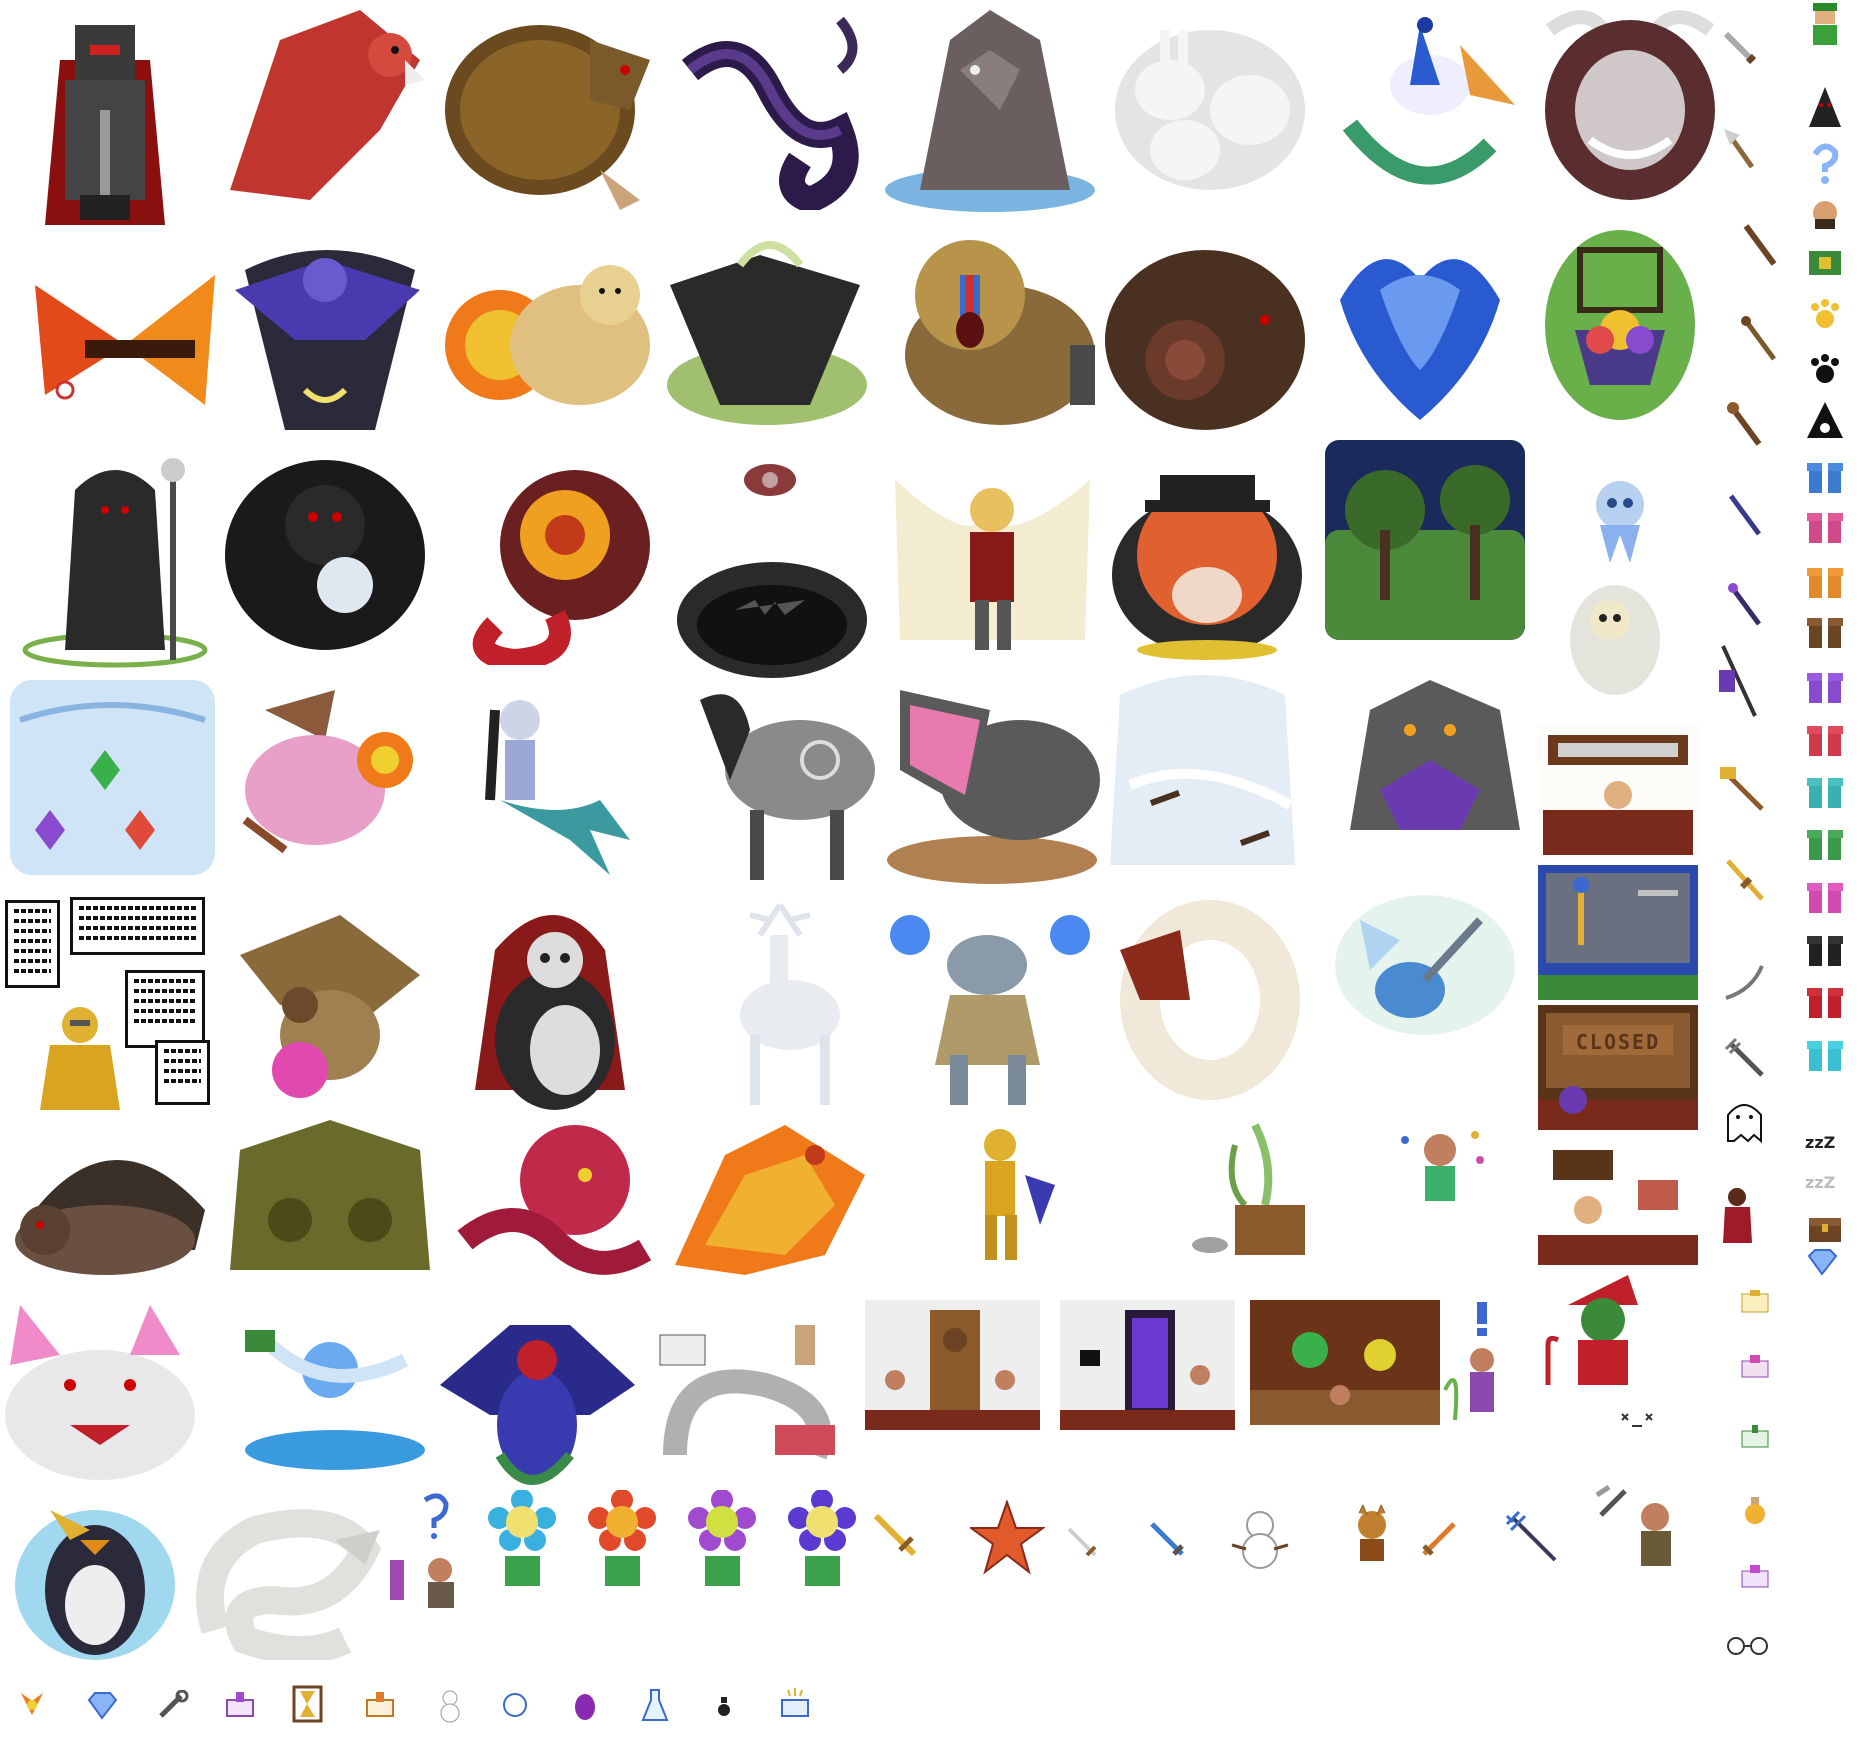 The image size is (1863, 1738). Describe the element at coordinates (1825, 215) in the screenshot. I see `bearded-head-icon` at that location.